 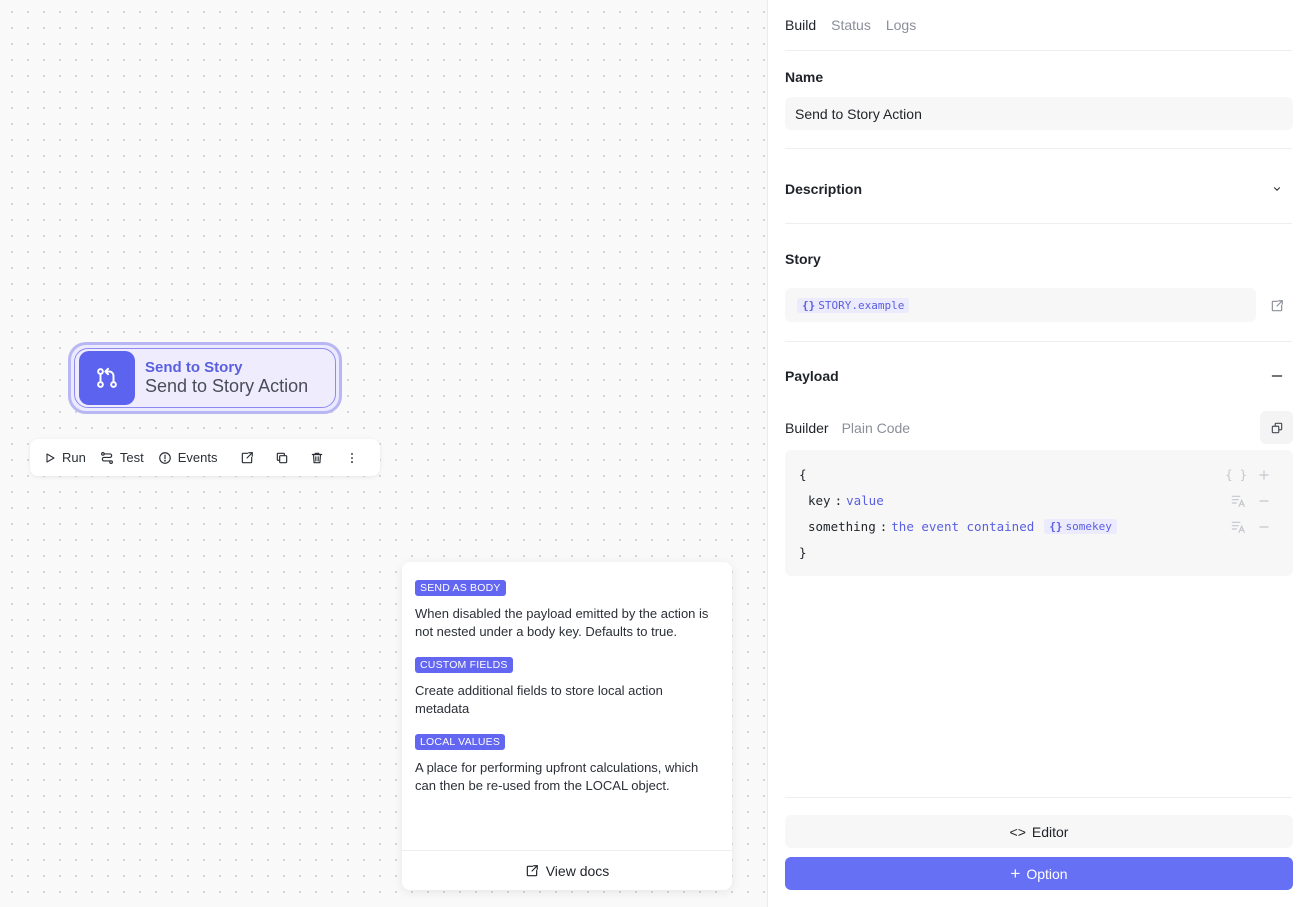 I want to click on info-circle-icon, so click(x=164, y=457).